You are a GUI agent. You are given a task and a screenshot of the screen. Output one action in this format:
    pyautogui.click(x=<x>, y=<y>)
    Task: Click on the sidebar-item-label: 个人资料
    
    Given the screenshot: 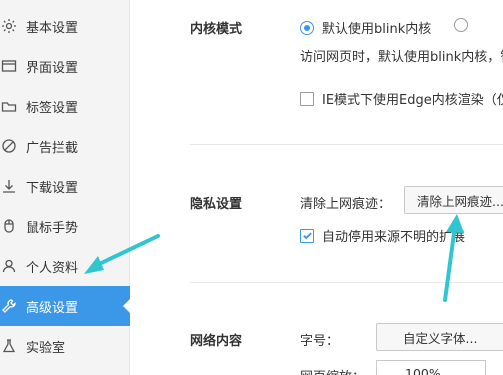 What is the action you would take?
    pyautogui.click(x=52, y=268)
    